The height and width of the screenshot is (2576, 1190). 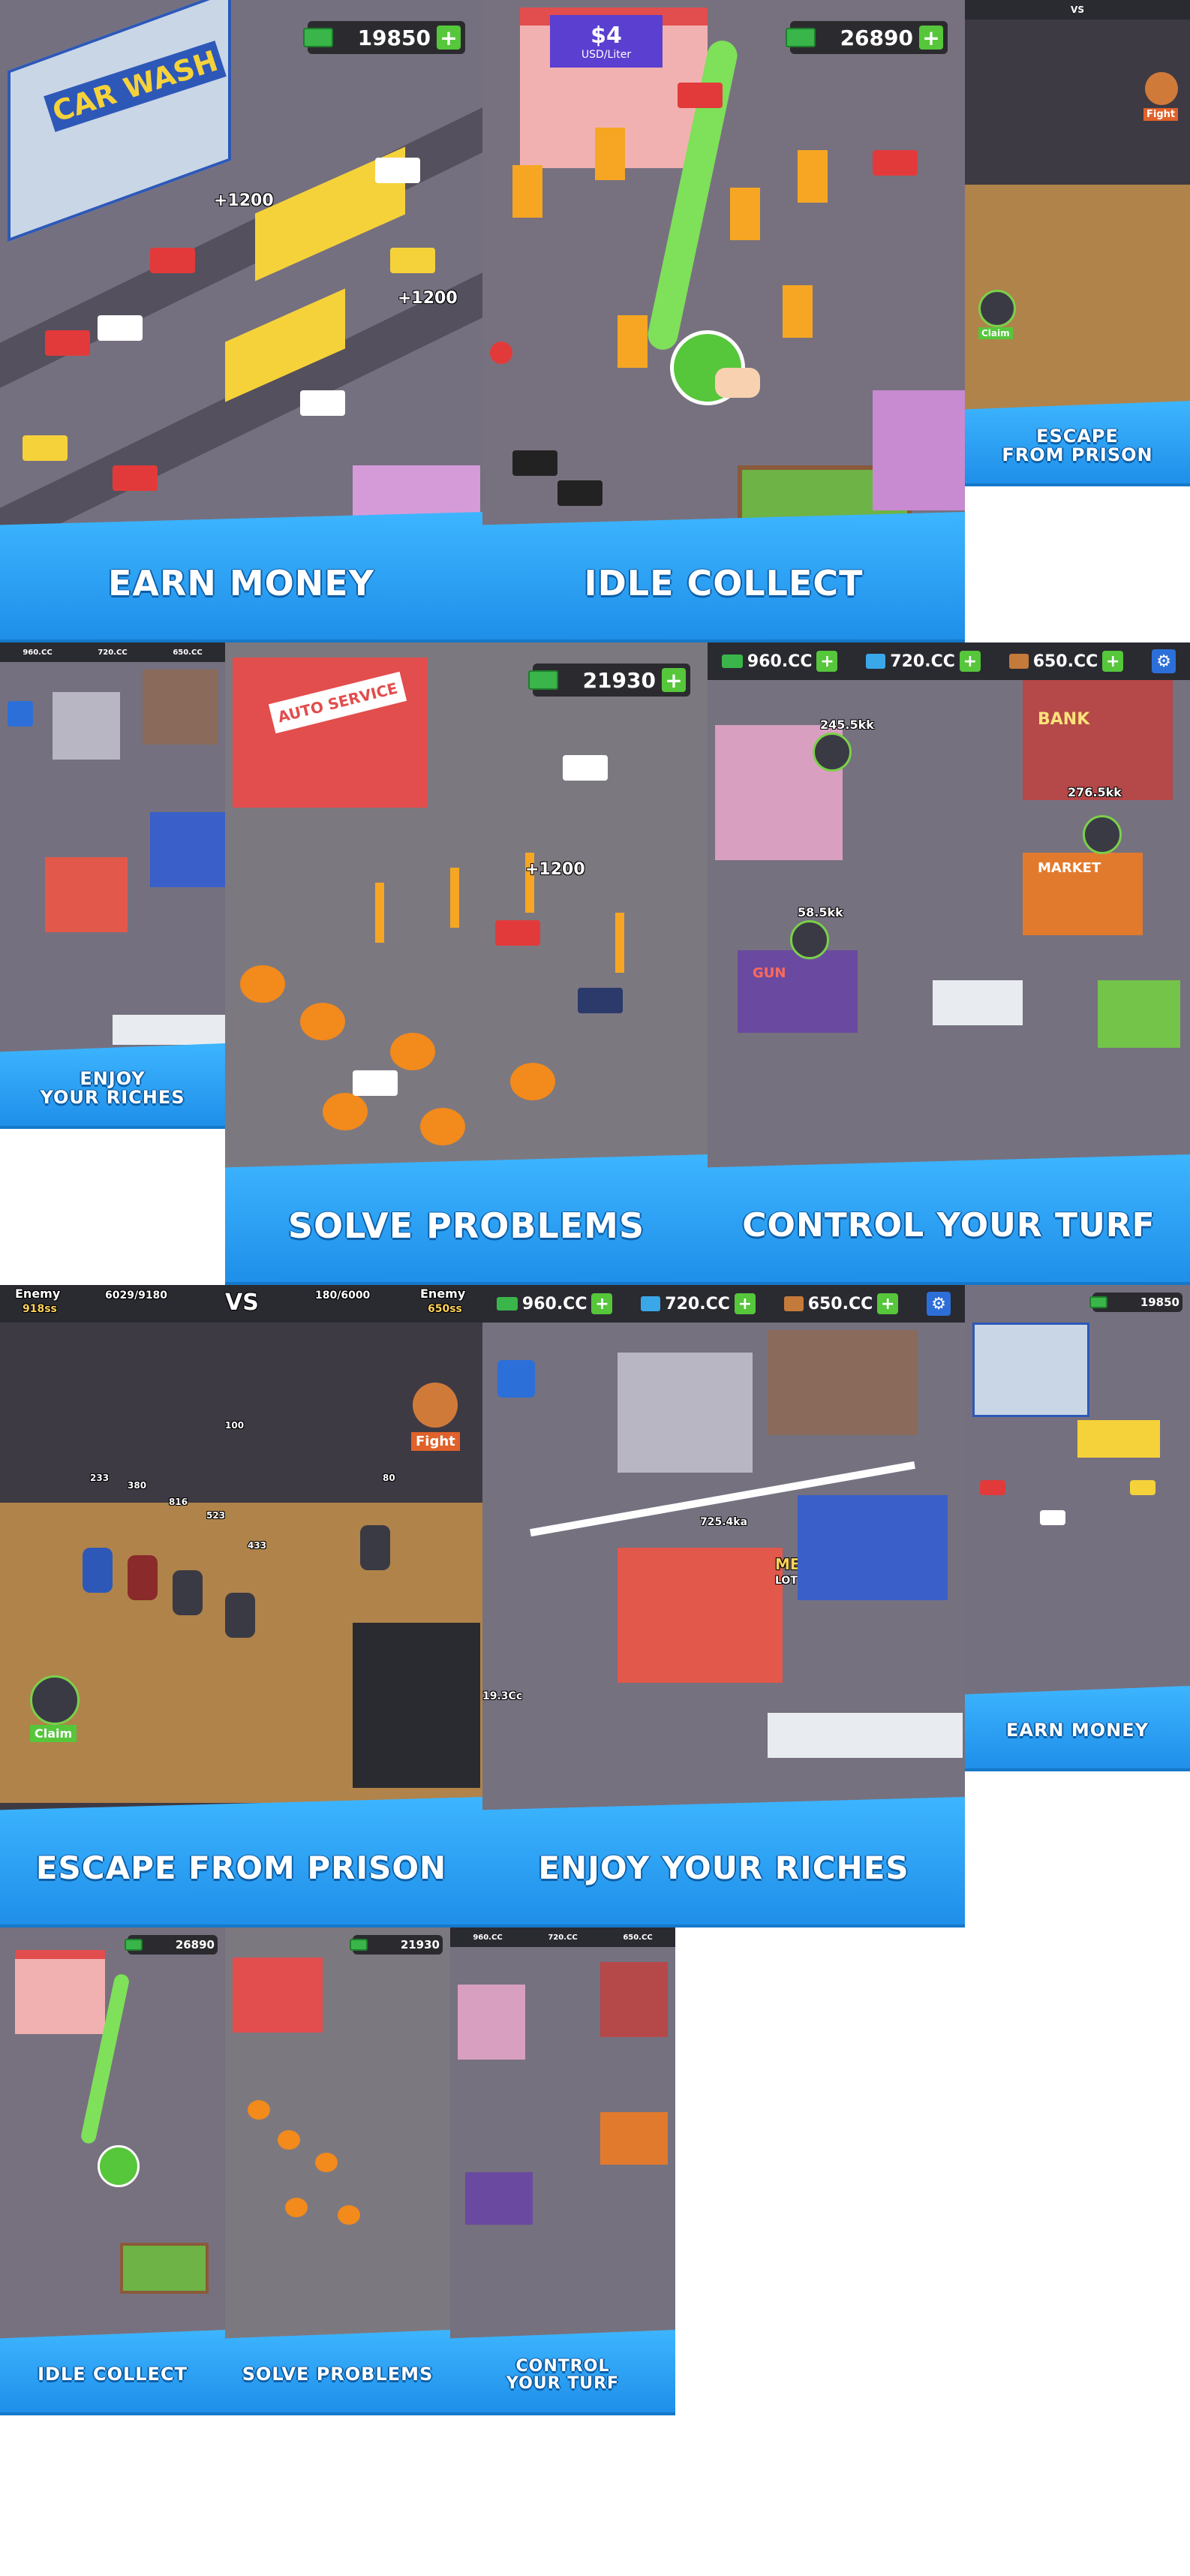 I want to click on collect-button, so click(x=119, y=2166).